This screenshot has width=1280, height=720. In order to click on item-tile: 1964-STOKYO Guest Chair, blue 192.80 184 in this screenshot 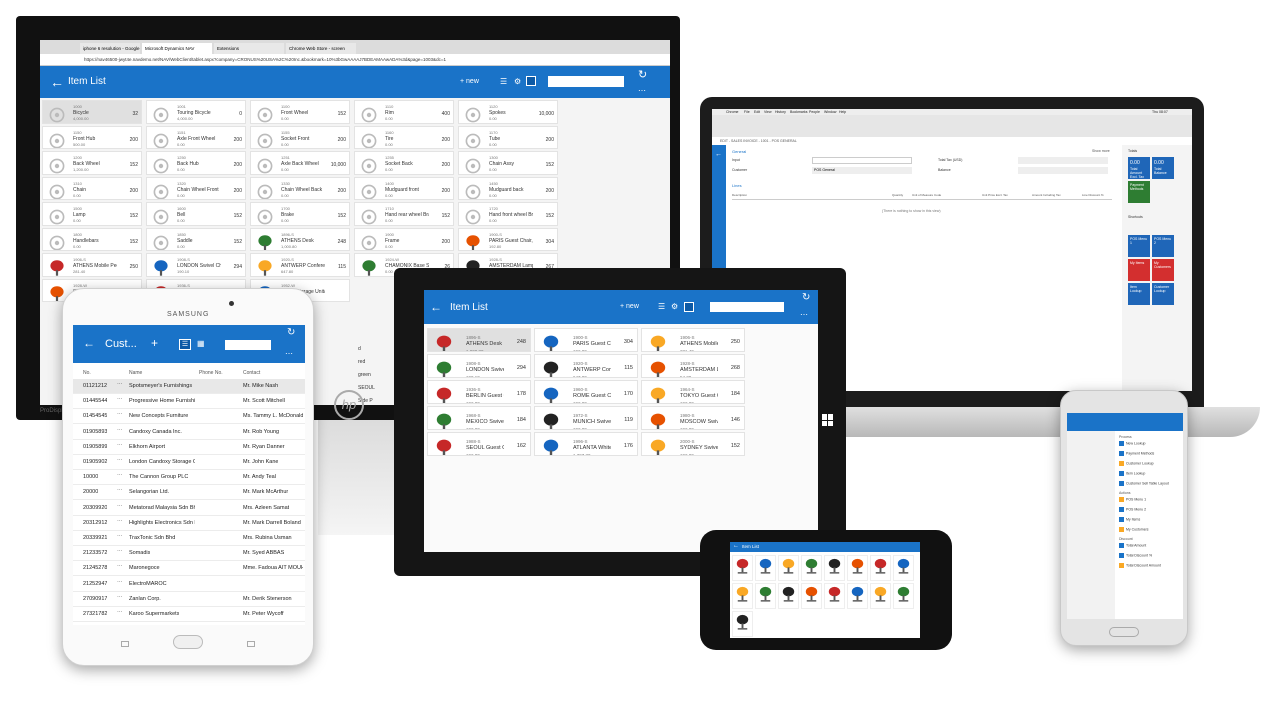, I will do `click(693, 392)`.